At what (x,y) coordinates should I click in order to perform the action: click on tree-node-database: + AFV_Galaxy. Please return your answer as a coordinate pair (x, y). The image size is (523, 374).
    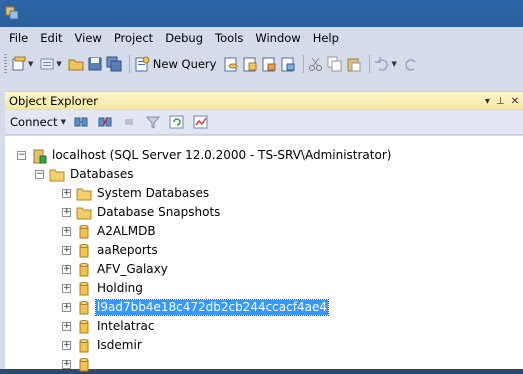
    Looking at the image, I should click on (115, 269).